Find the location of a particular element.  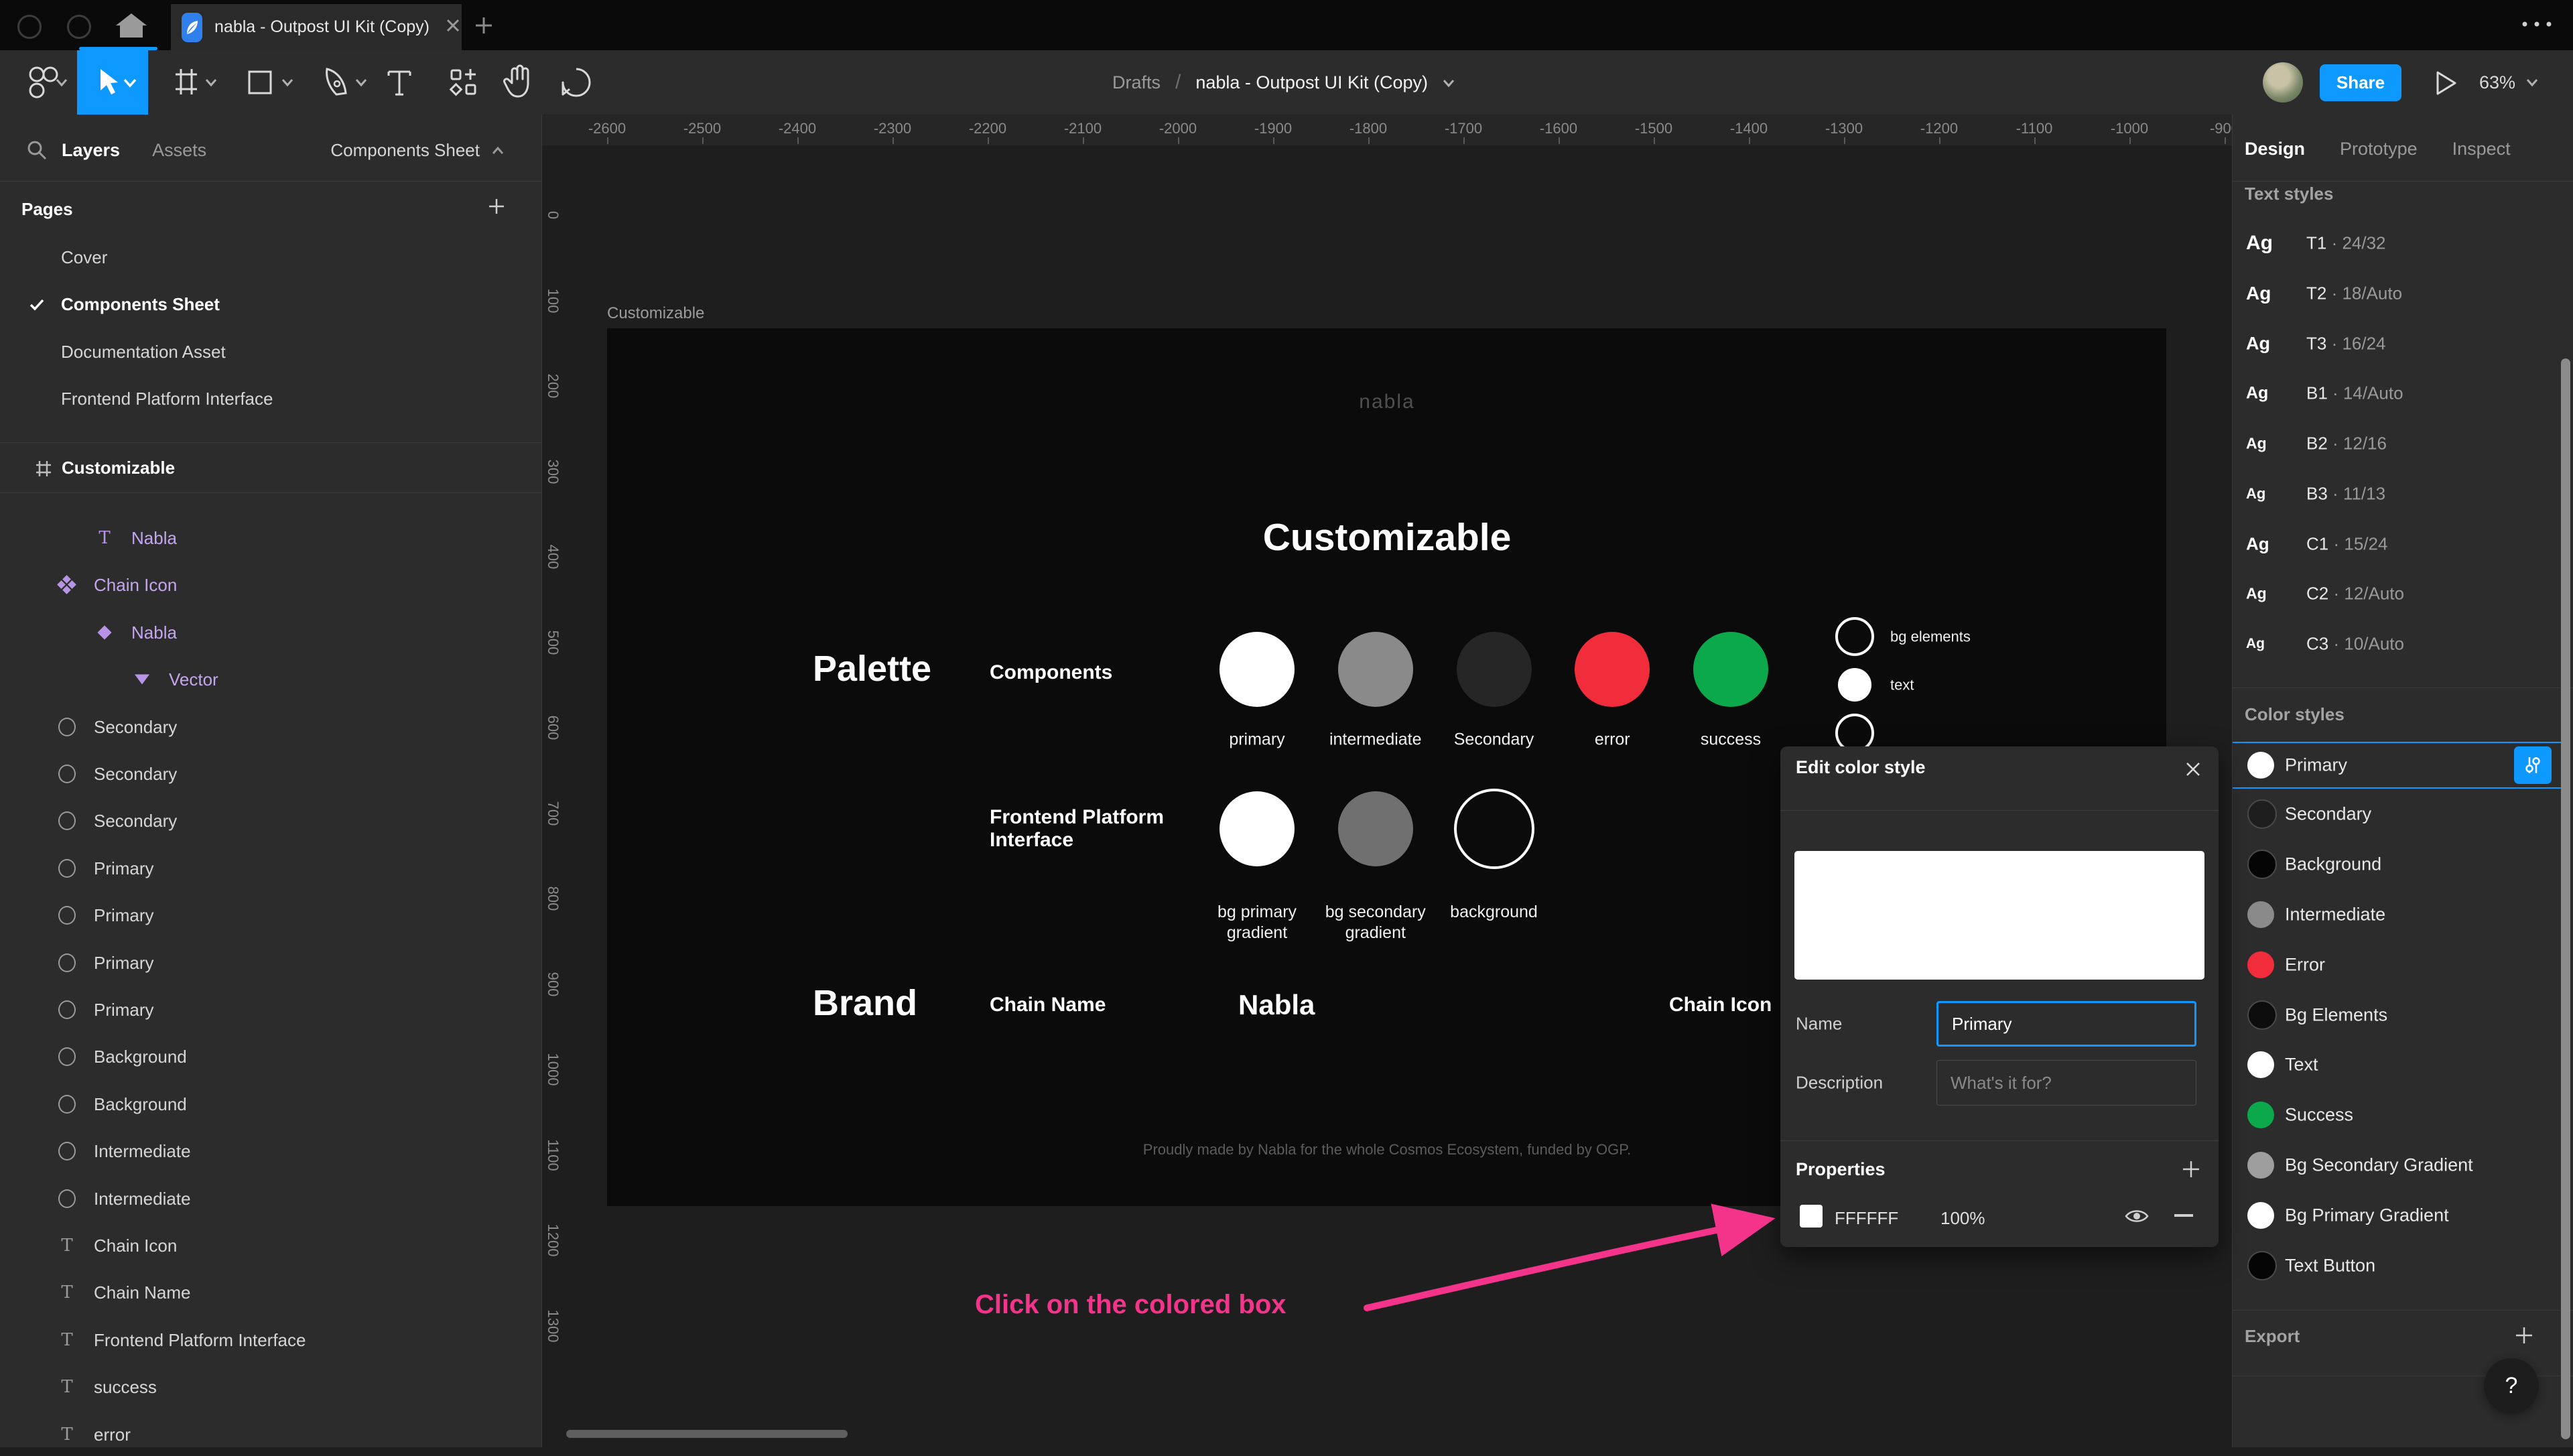

canvas-frame-label: Customizable is located at coordinates (655, 313).